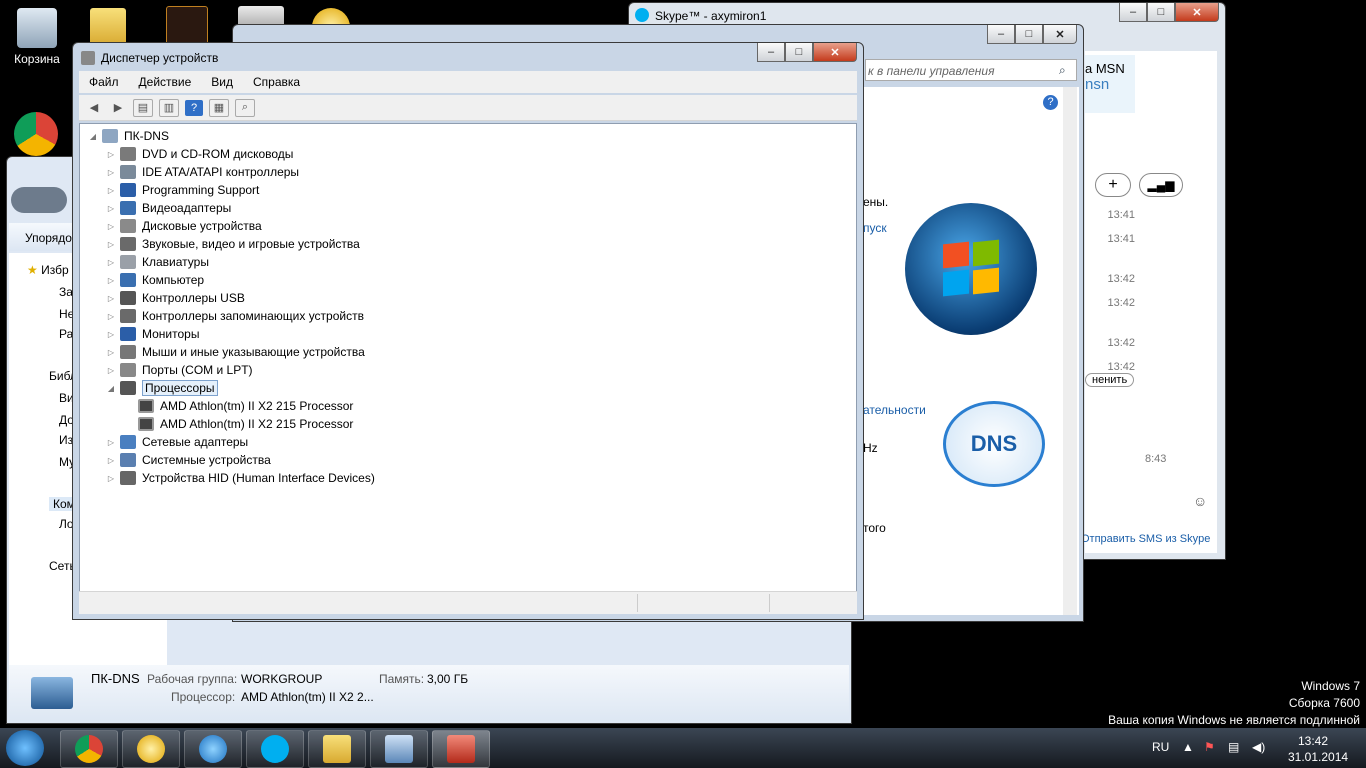 The height and width of the screenshot is (768, 1366). What do you see at coordinates (188, 460) in the screenshot?
I see `tree-category: ▷ Системные устройства` at bounding box center [188, 460].